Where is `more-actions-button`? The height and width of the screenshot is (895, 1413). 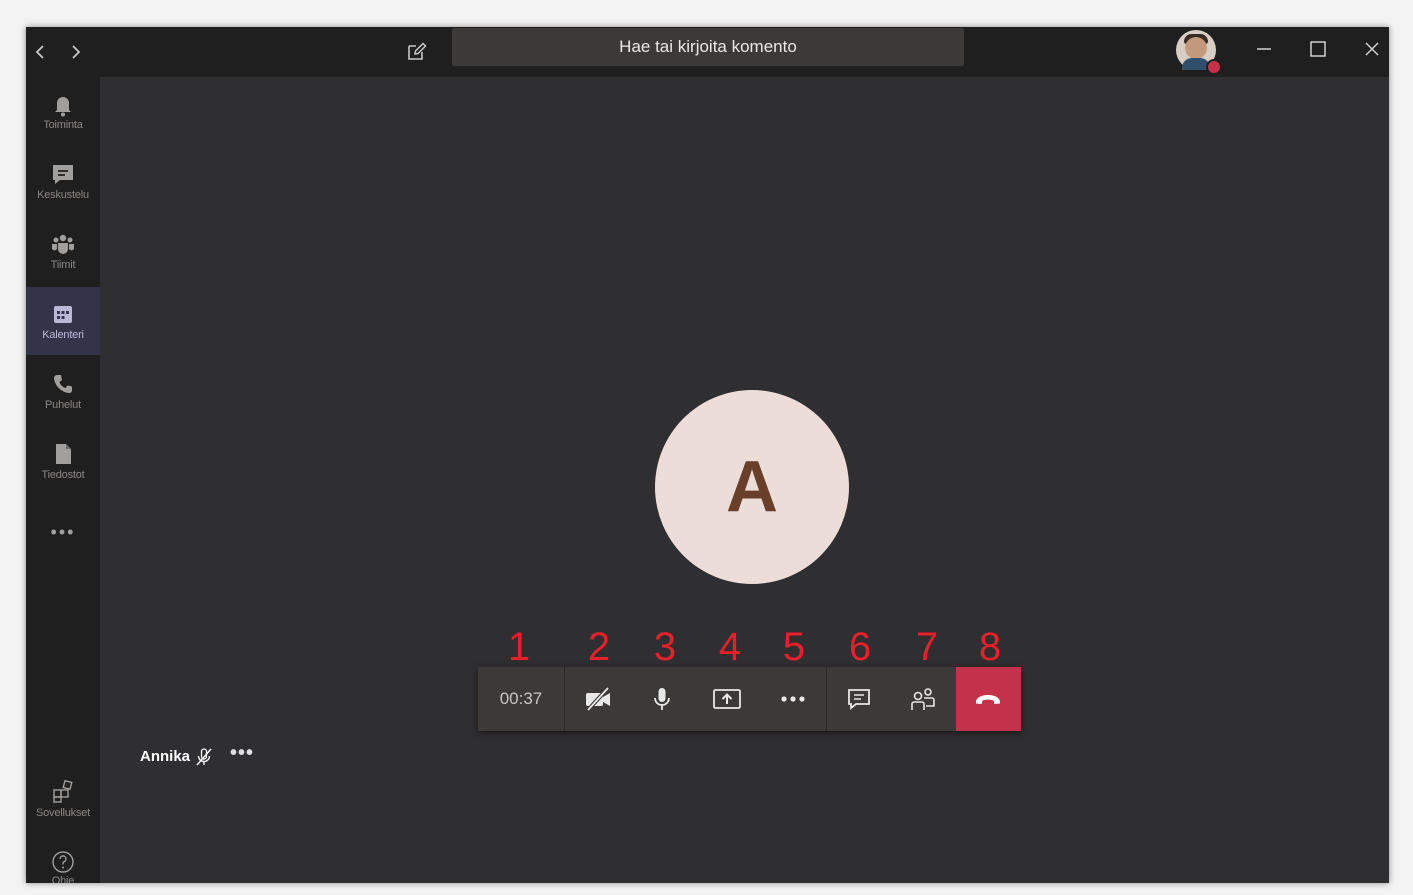
more-actions-button is located at coordinates (793, 699).